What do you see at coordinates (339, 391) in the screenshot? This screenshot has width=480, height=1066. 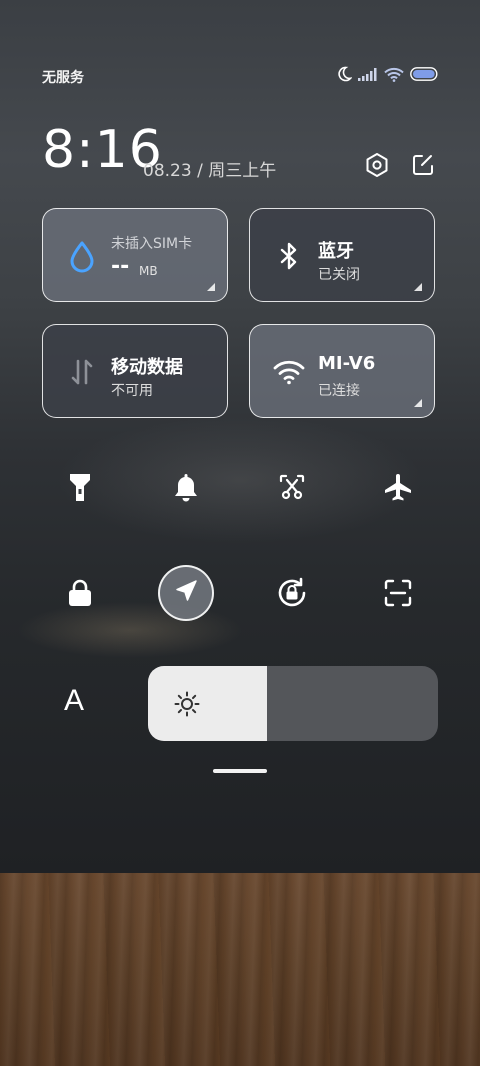 I see `wifi-status: 已连接` at bounding box center [339, 391].